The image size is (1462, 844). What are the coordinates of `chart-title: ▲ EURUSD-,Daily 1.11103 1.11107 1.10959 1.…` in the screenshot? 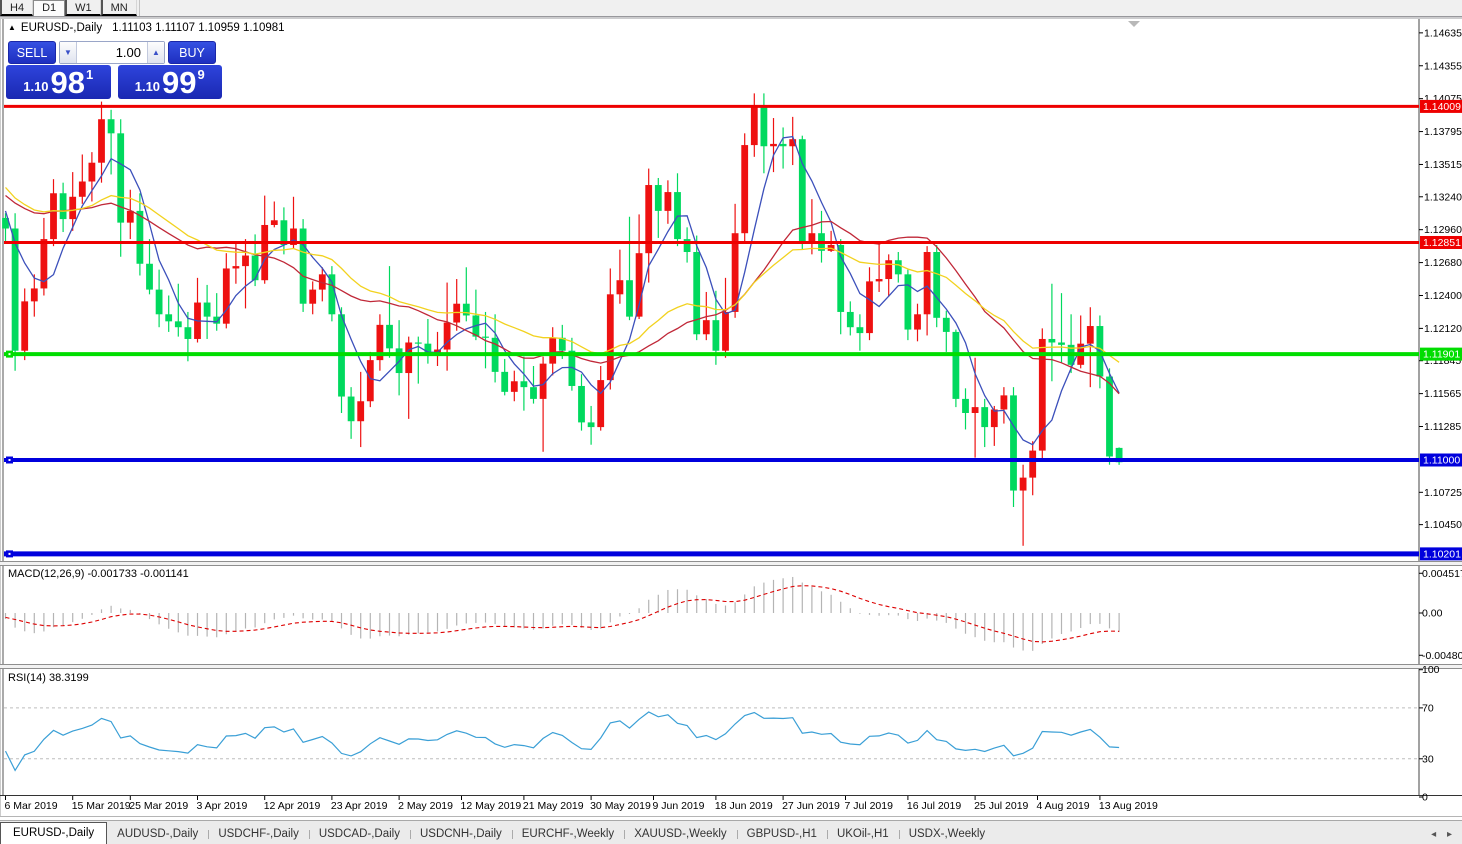 It's located at (146, 28).